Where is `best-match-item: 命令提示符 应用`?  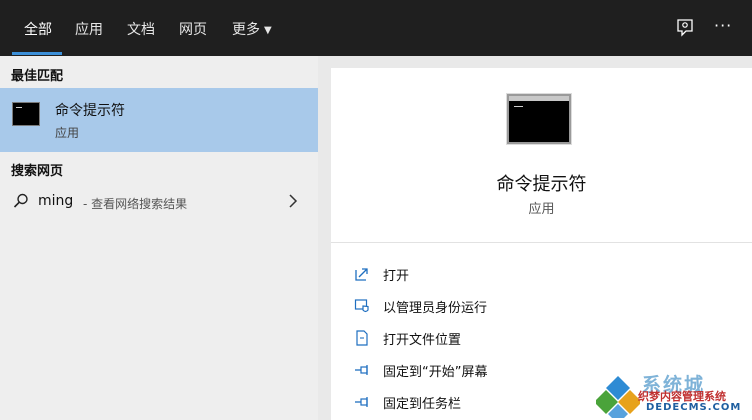
best-match-item: 命令提示符 应用 is located at coordinates (159, 120).